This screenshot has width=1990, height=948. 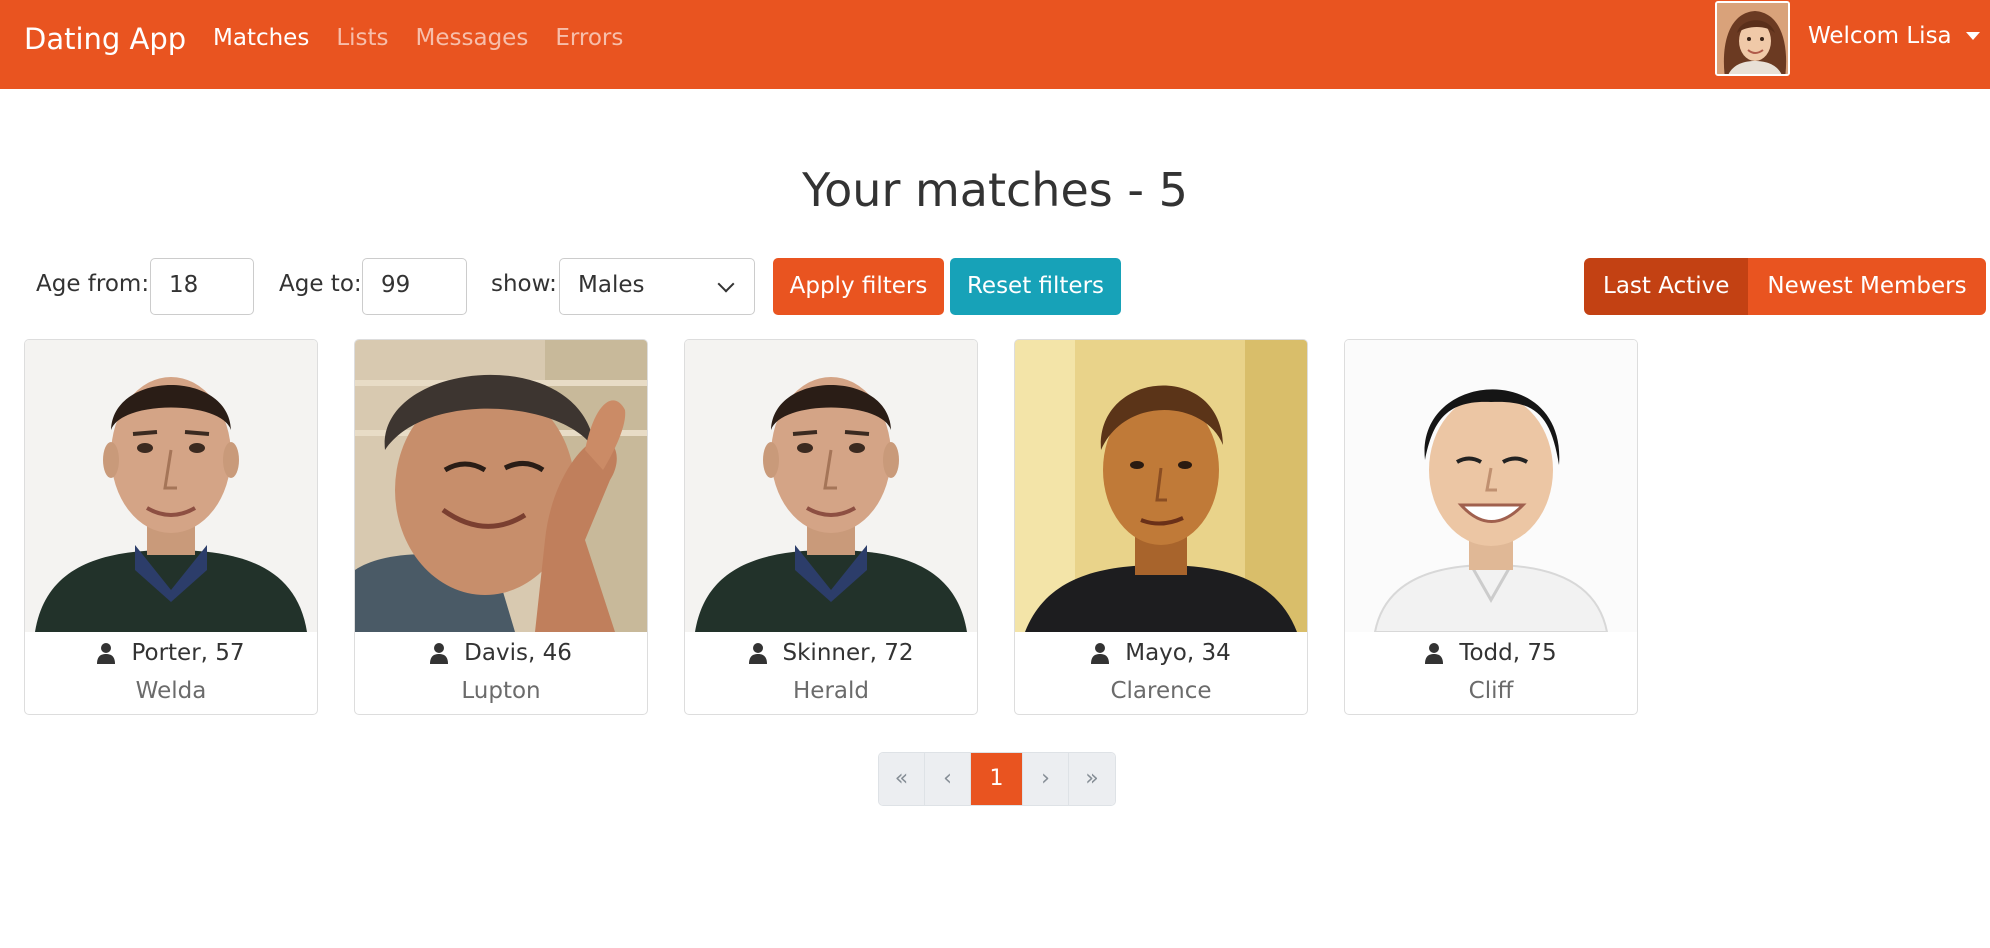 What do you see at coordinates (995, 190) in the screenshot?
I see `page-title: Your matches - 5` at bounding box center [995, 190].